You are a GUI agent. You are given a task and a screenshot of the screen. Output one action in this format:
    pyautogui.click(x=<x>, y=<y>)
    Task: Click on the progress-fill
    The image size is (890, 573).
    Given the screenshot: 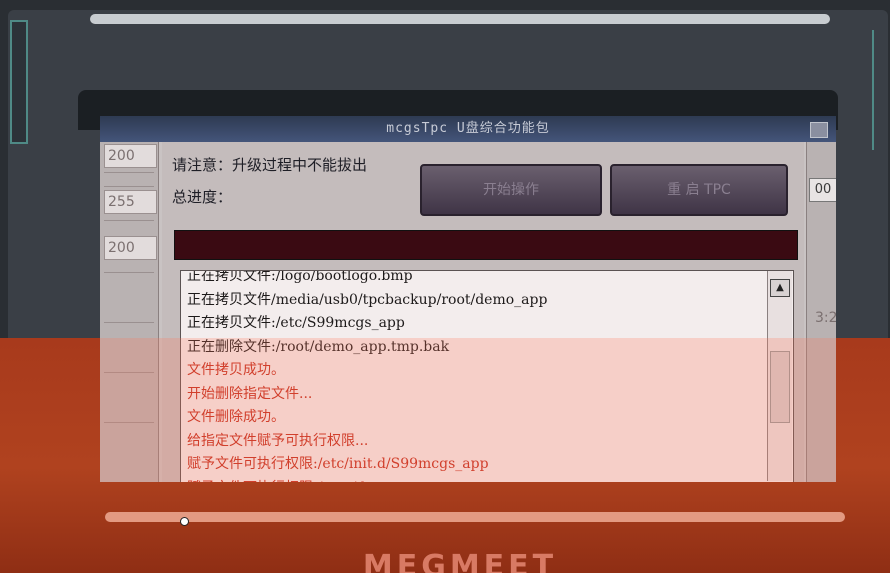 What is the action you would take?
    pyautogui.click(x=486, y=245)
    